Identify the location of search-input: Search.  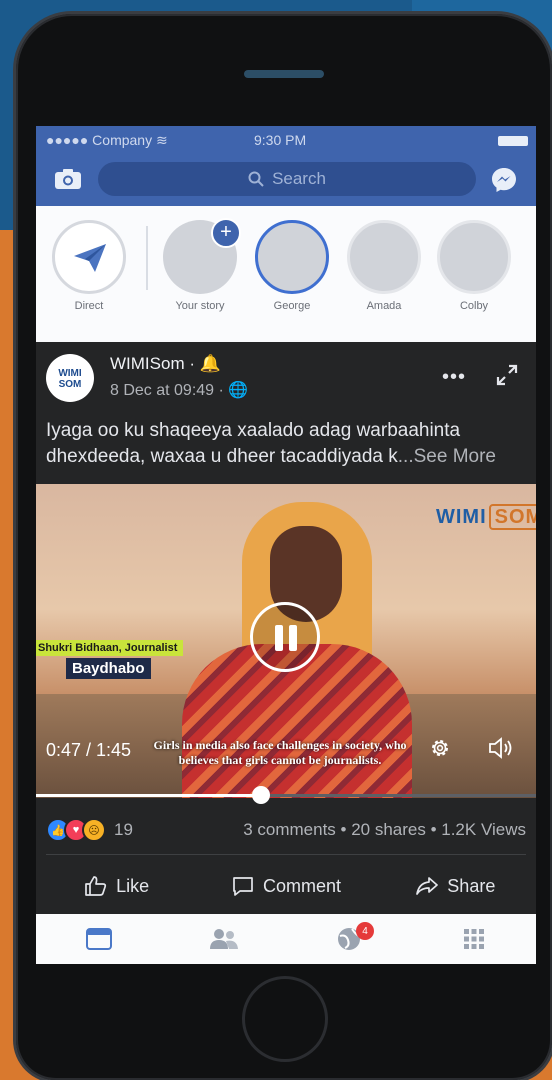
(287, 179).